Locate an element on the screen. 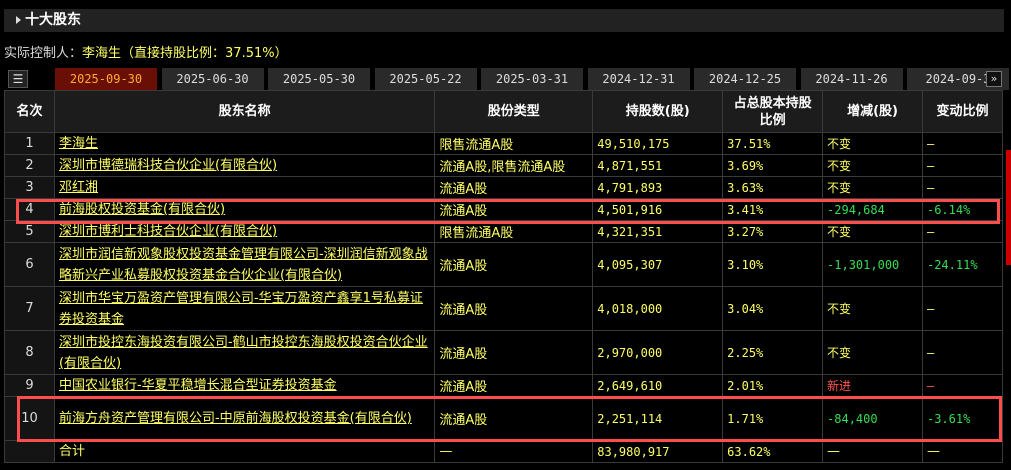  section-header: 十大股东 is located at coordinates (504, 20).